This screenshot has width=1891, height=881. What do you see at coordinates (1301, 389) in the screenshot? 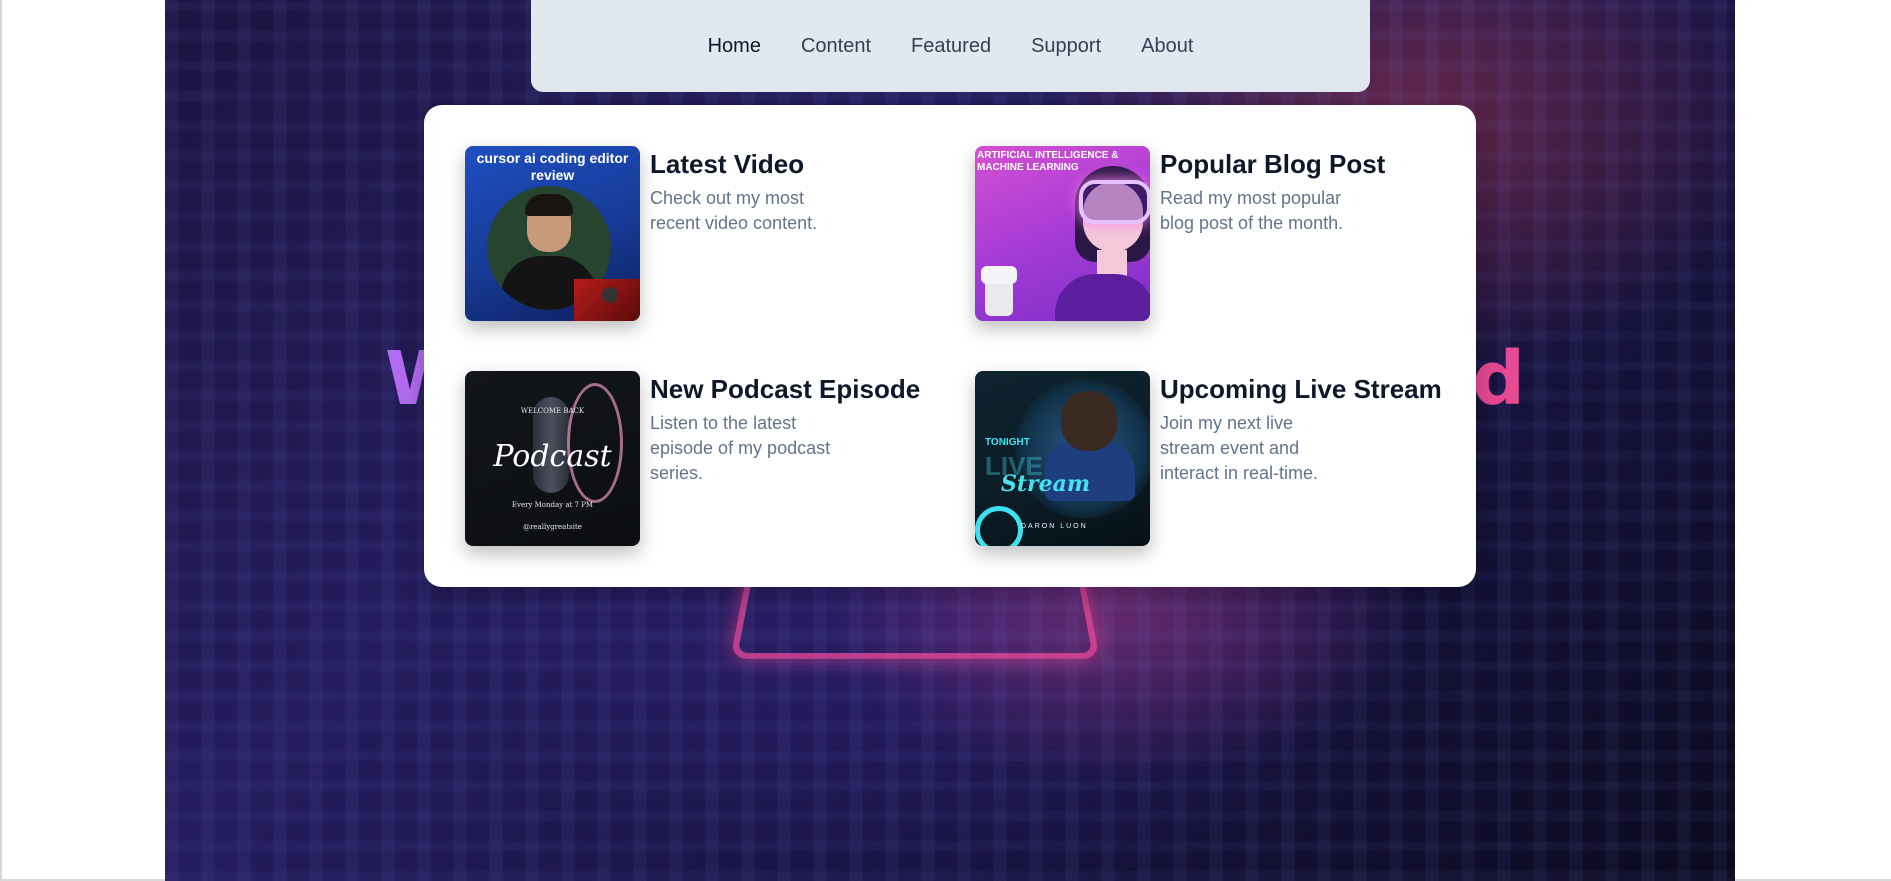
I see `card-title: Upcoming Live Stream` at bounding box center [1301, 389].